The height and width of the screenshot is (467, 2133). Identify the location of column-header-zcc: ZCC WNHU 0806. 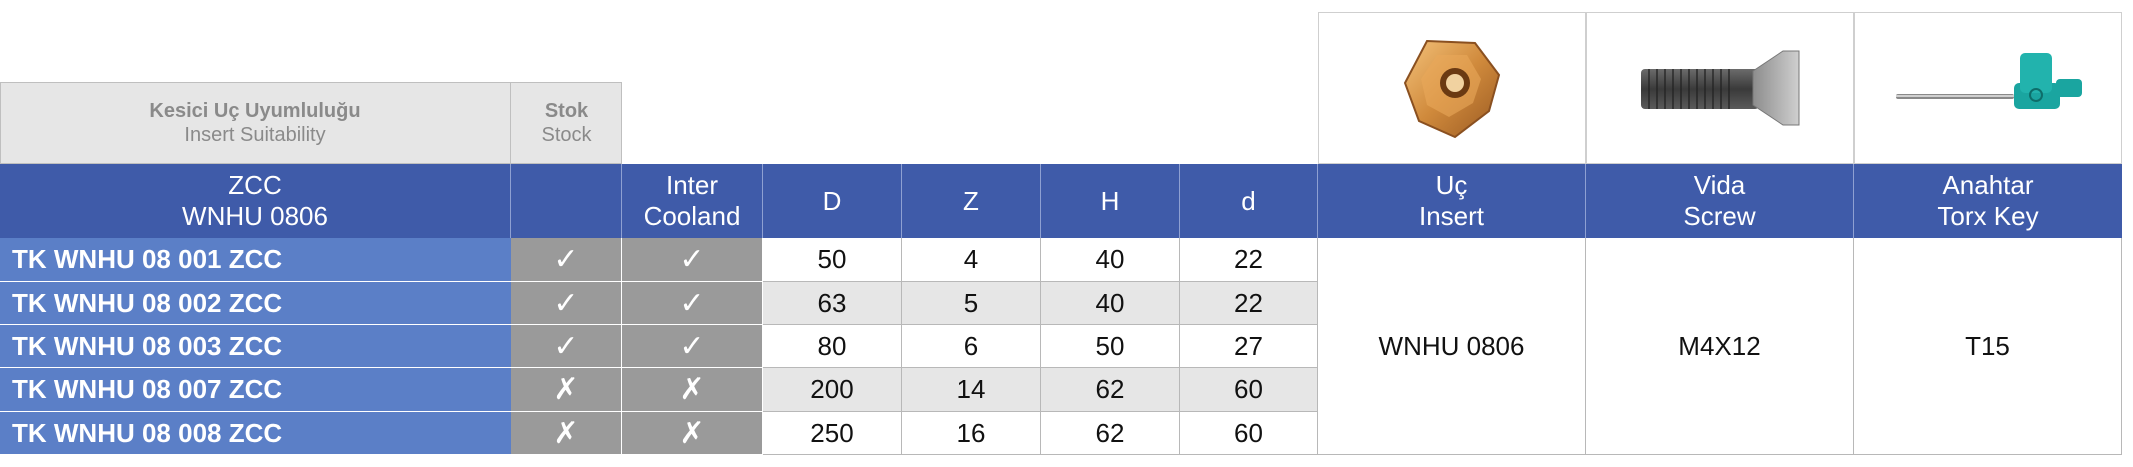
(255, 201).